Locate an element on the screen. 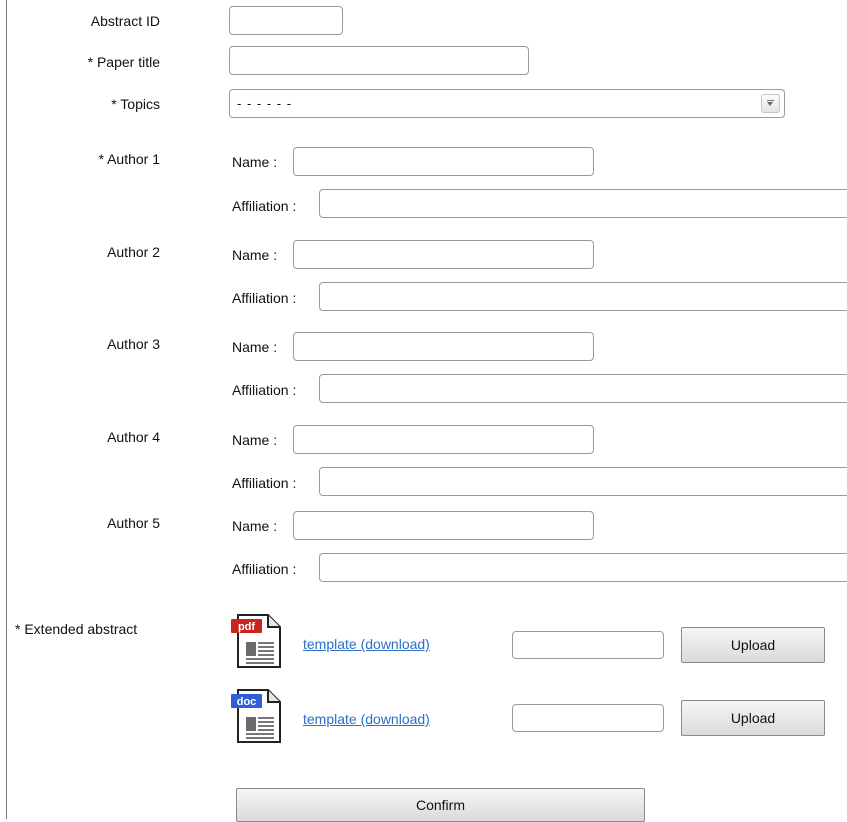 This screenshot has height=822, width=847. left-border is located at coordinates (6, 409).